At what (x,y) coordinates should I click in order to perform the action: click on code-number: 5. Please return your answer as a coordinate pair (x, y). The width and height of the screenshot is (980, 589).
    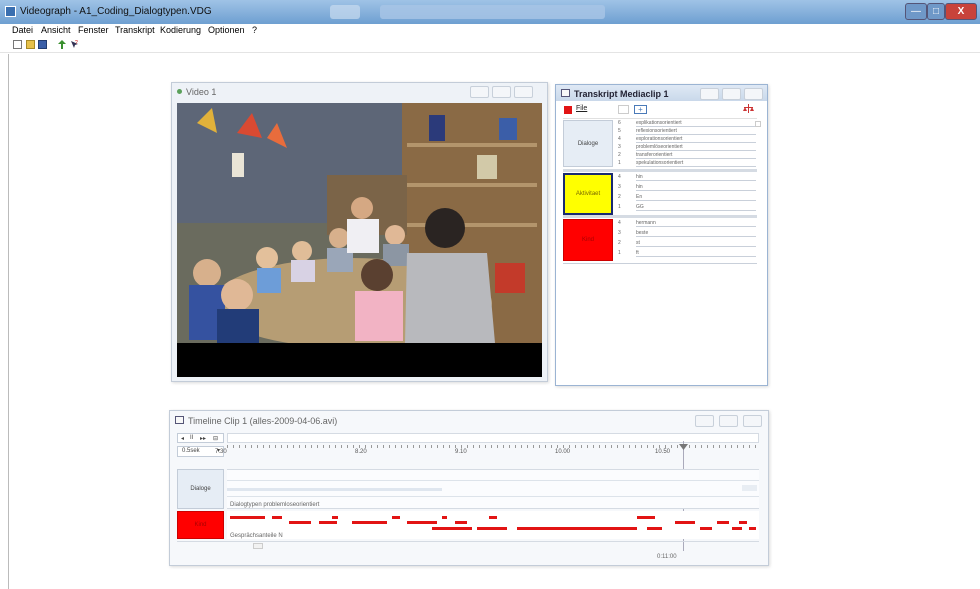
    Looking at the image, I should click on (619, 131).